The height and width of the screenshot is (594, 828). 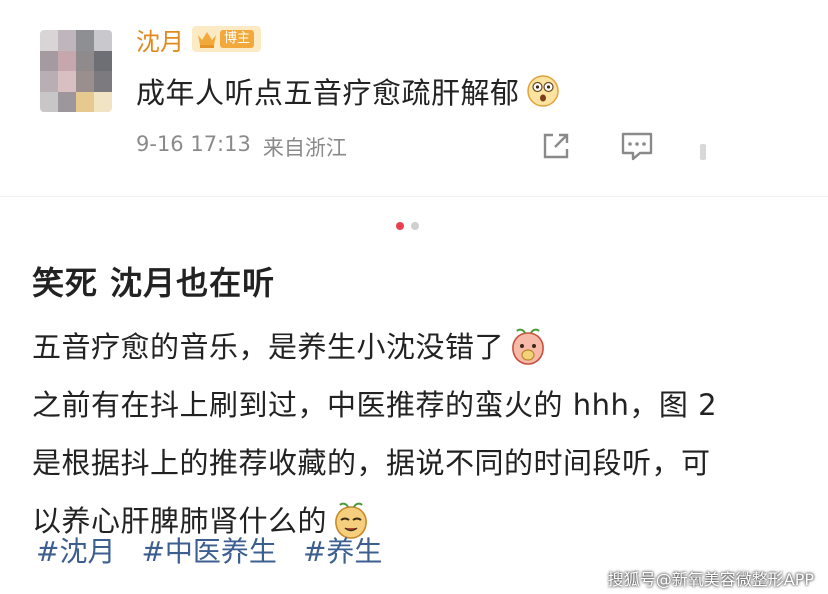 What do you see at coordinates (76, 71) in the screenshot?
I see `avatar` at bounding box center [76, 71].